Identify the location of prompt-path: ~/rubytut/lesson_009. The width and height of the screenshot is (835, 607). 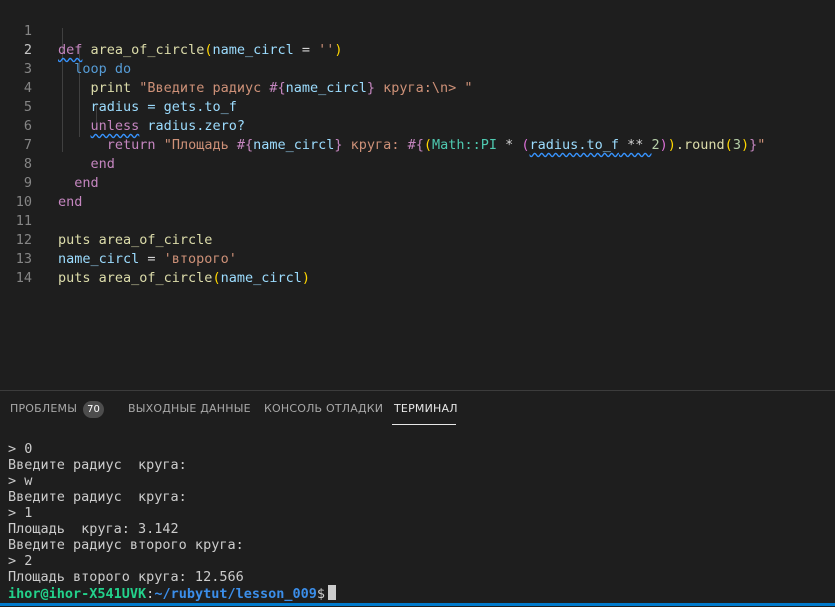
(235, 594).